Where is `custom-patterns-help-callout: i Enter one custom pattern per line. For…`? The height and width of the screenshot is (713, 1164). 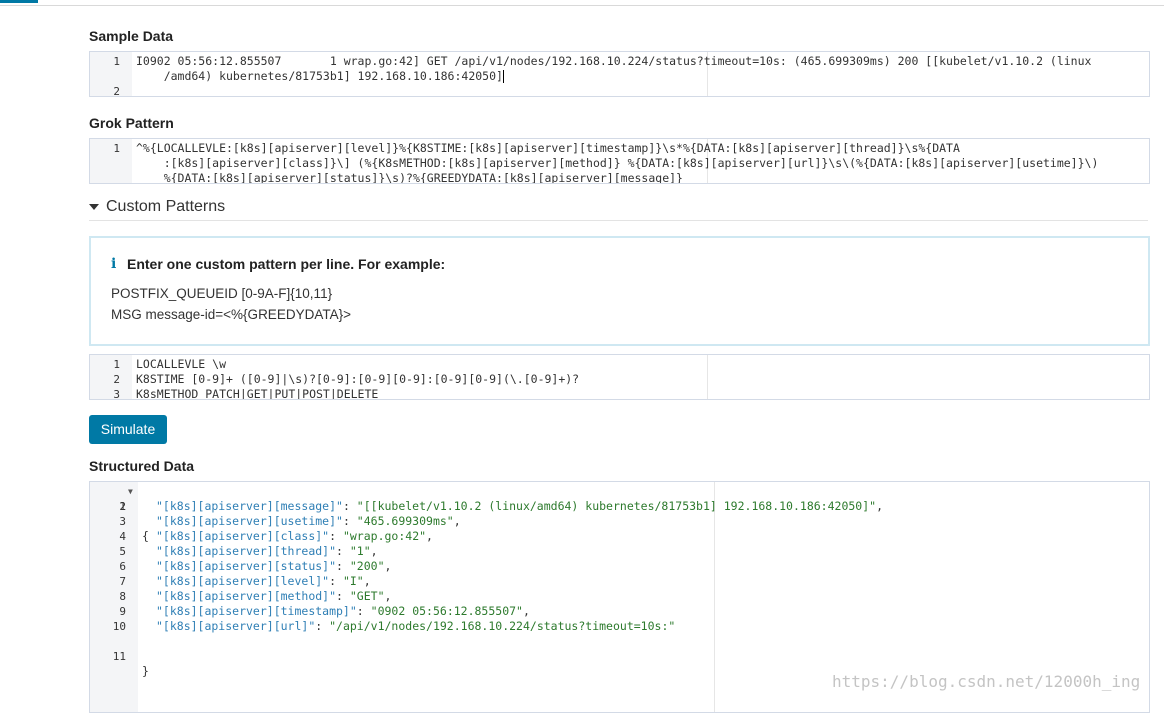
custom-patterns-help-callout: i Enter one custom pattern per line. For… is located at coordinates (619, 291).